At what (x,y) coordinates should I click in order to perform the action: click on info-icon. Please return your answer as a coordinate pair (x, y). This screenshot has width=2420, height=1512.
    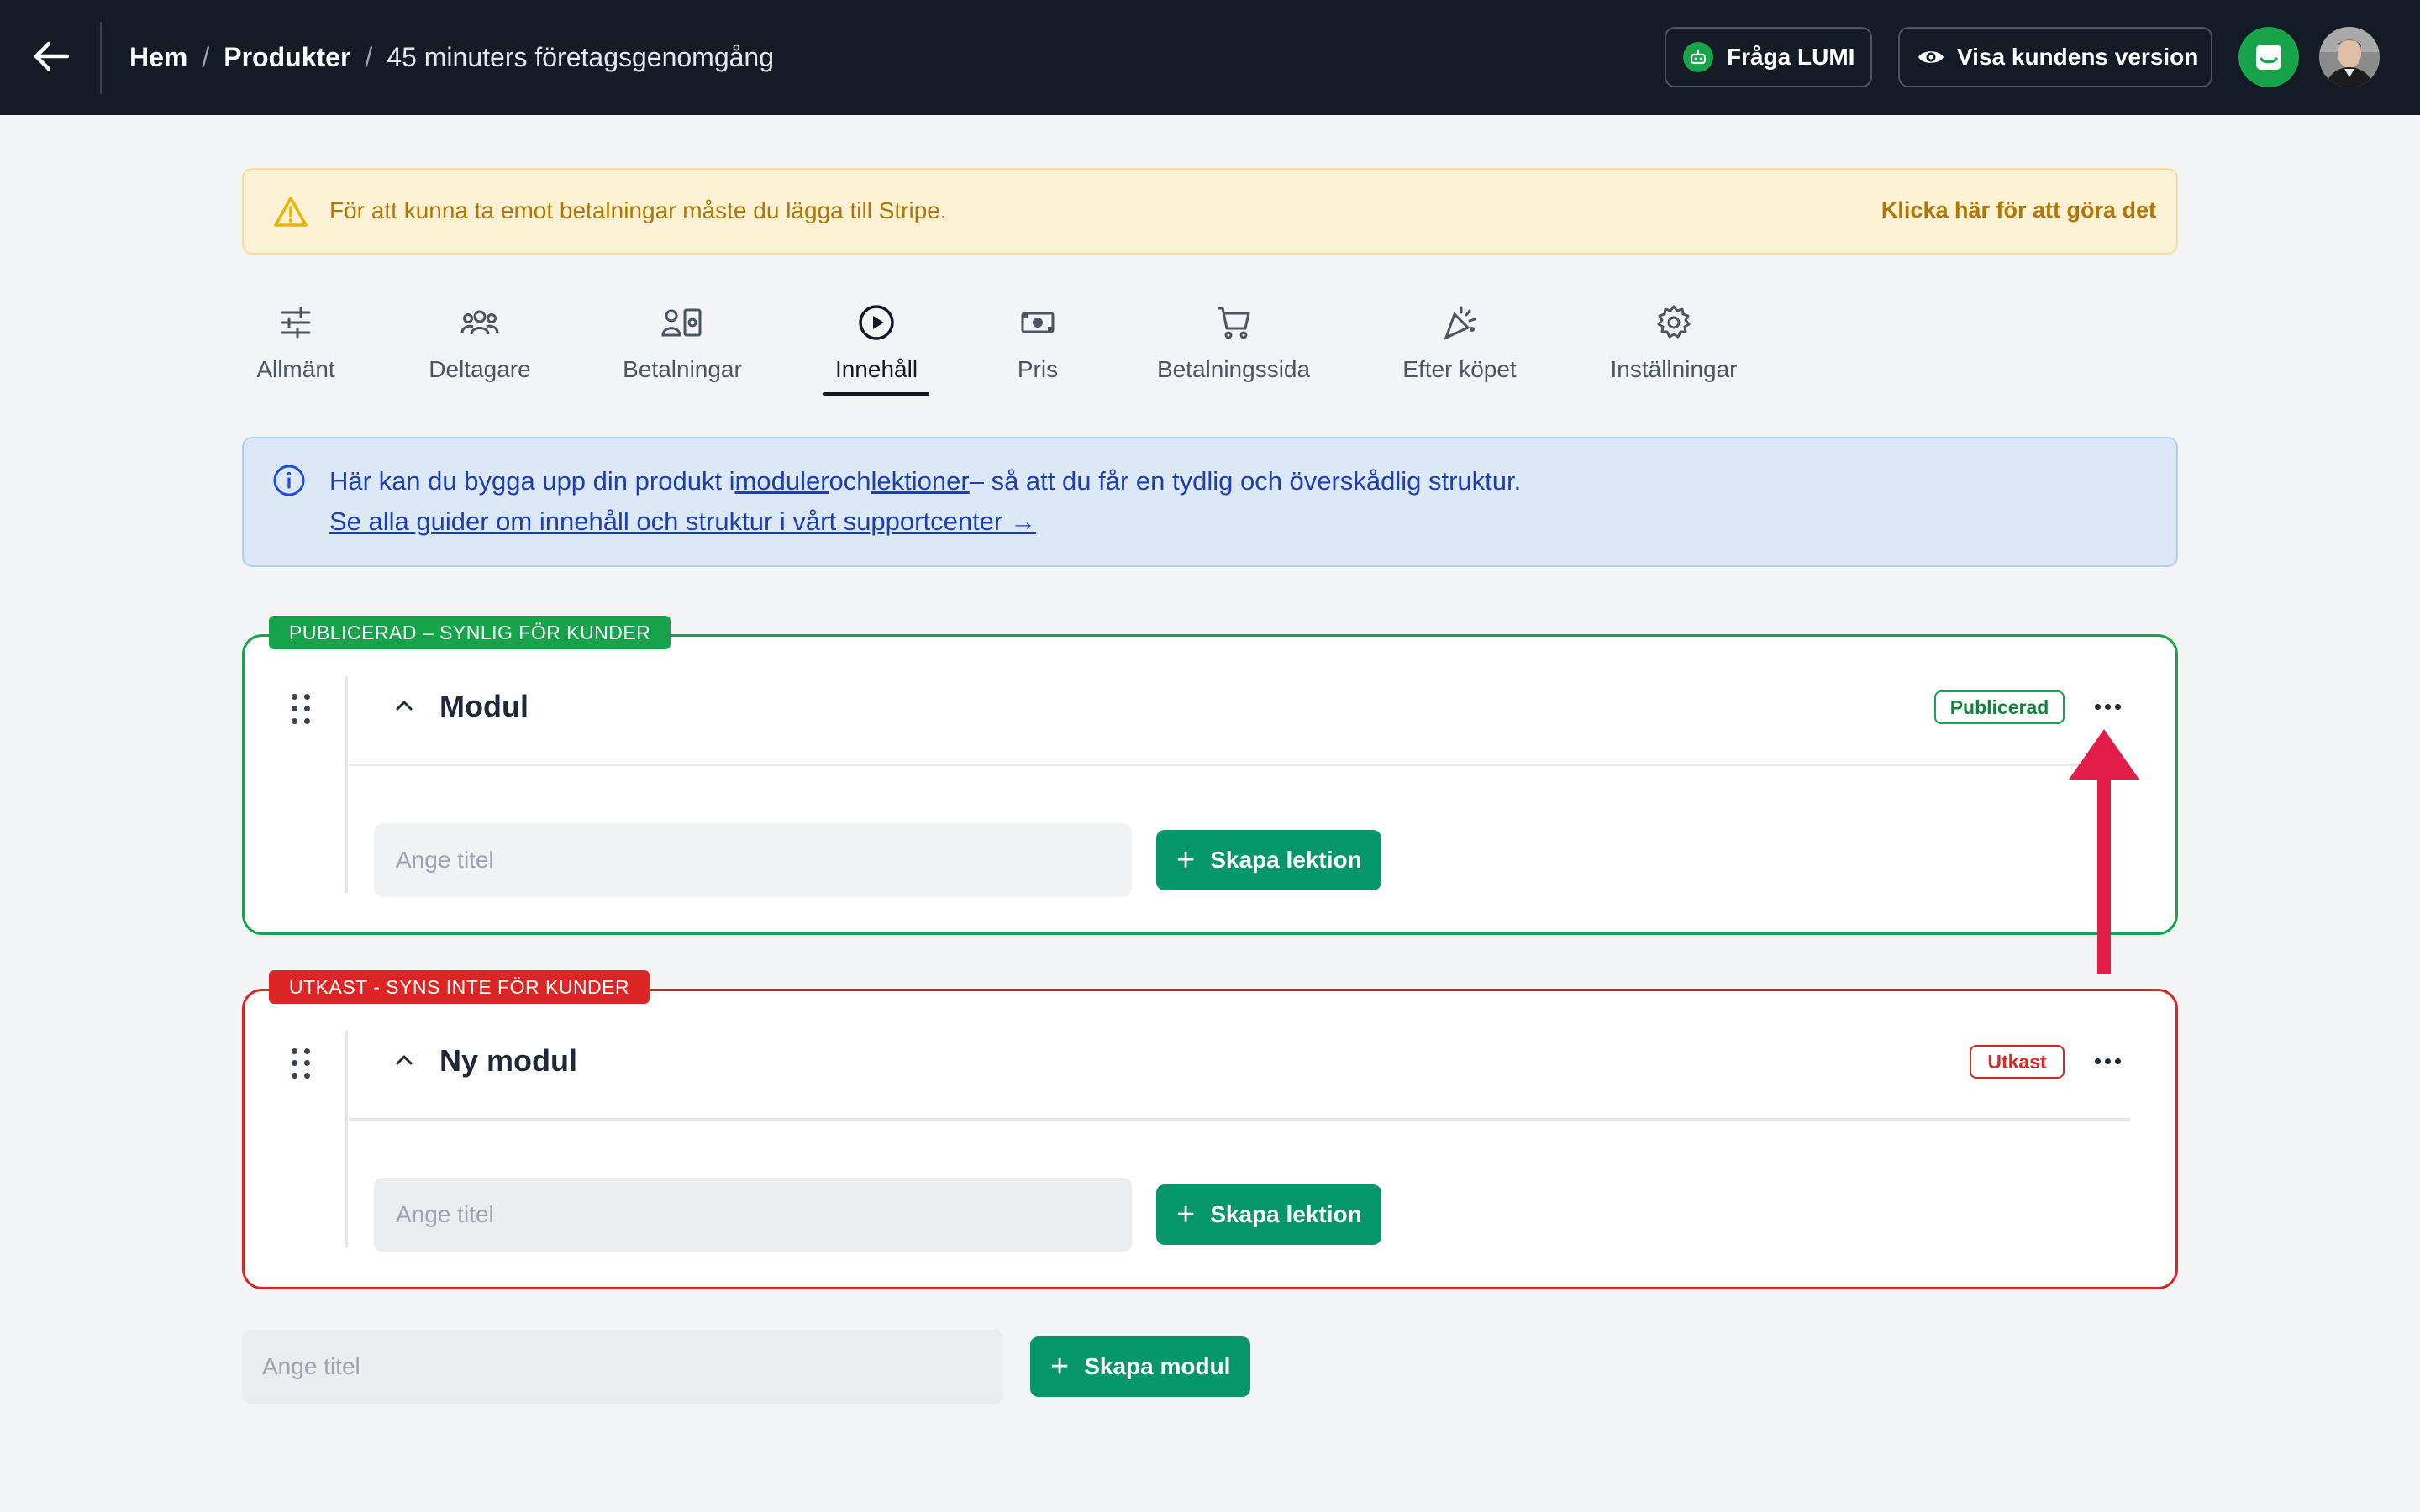
    Looking at the image, I should click on (289, 480).